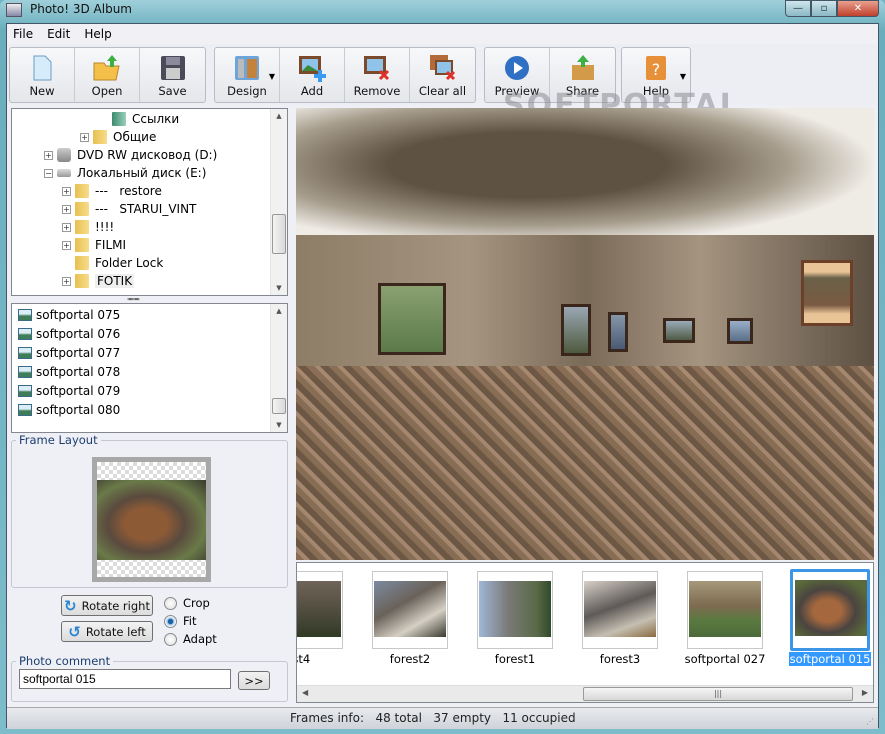  I want to click on image-file-icon, so click(25, 353).